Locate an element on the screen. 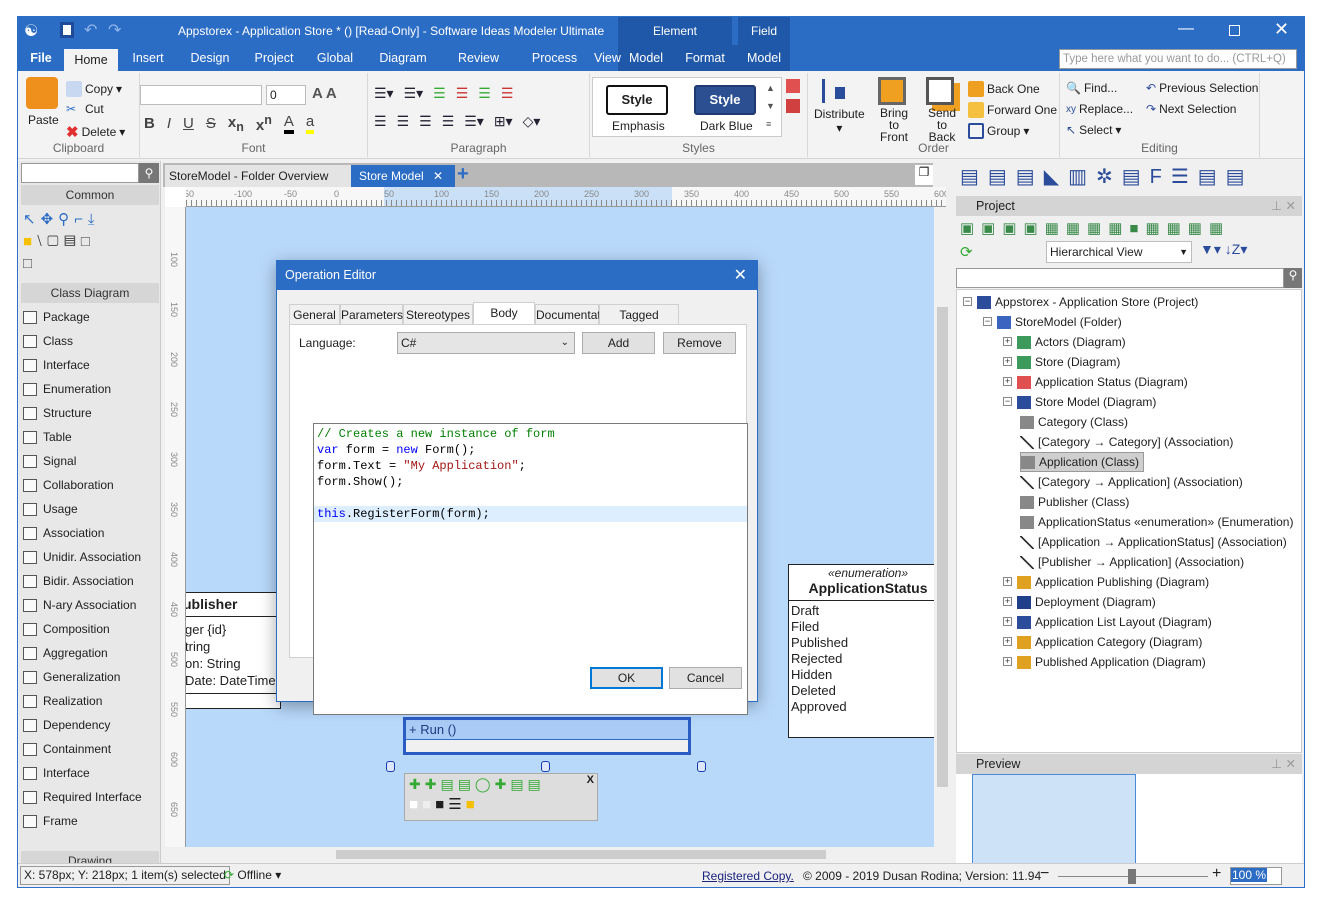 This screenshot has height=910, width=1326. project-search-icon: ⚲ is located at coordinates (1293, 278).